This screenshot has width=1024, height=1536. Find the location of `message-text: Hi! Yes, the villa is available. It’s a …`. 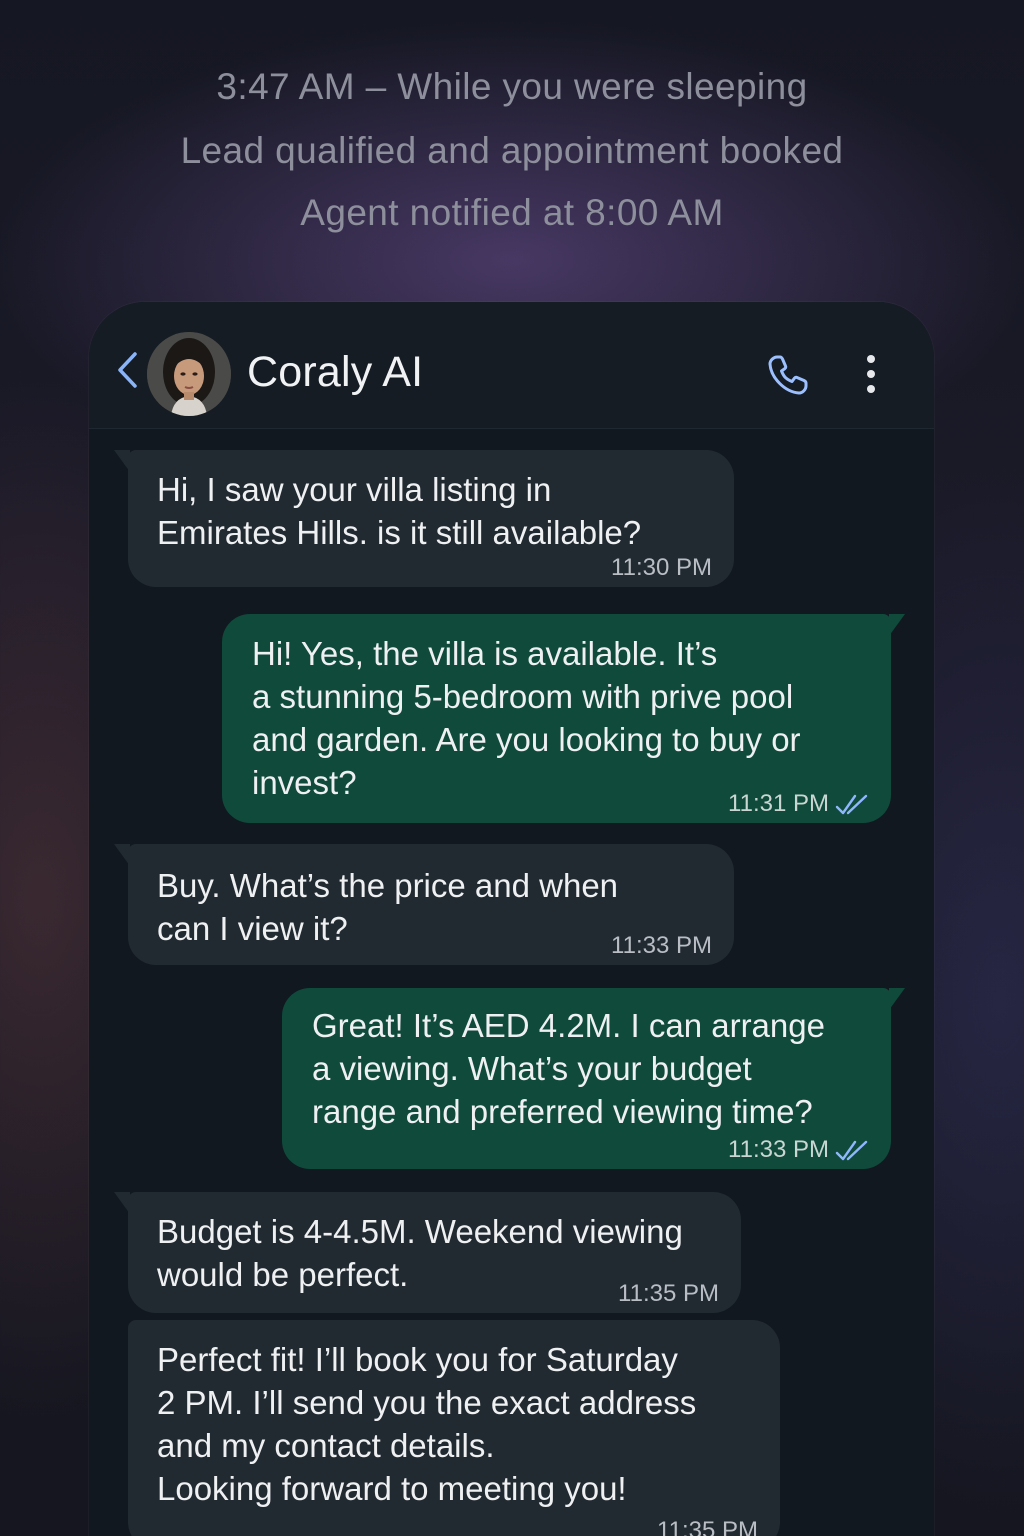

message-text: Hi! Yes, the villa is available. It’s a … is located at coordinates (526, 718).